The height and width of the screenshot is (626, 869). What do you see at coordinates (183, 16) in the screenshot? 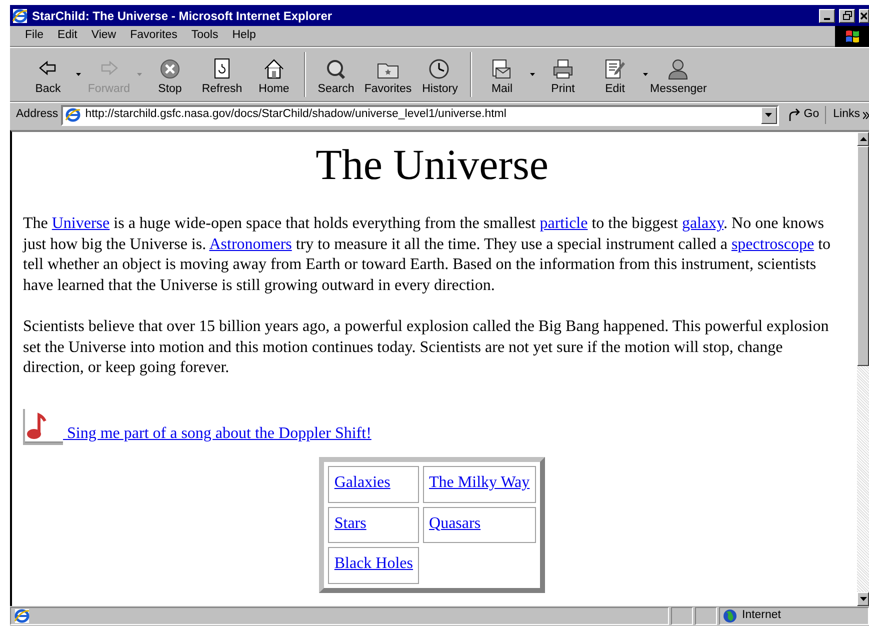
I see `window-title: StarChild: The Universe - Microsoft Internet Explorer` at bounding box center [183, 16].